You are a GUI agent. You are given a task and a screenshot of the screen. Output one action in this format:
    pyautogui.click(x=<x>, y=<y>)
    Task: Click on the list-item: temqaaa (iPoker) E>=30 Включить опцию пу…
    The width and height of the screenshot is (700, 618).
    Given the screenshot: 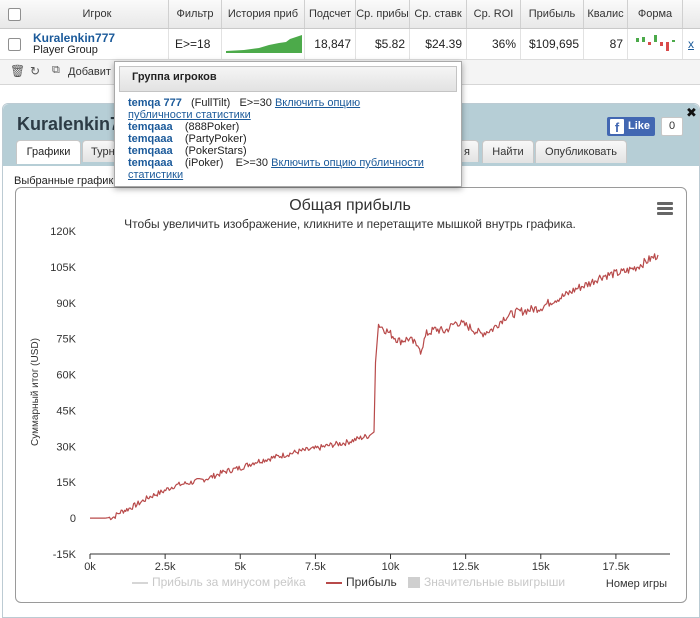 What is the action you would take?
    pyautogui.click(x=276, y=163)
    